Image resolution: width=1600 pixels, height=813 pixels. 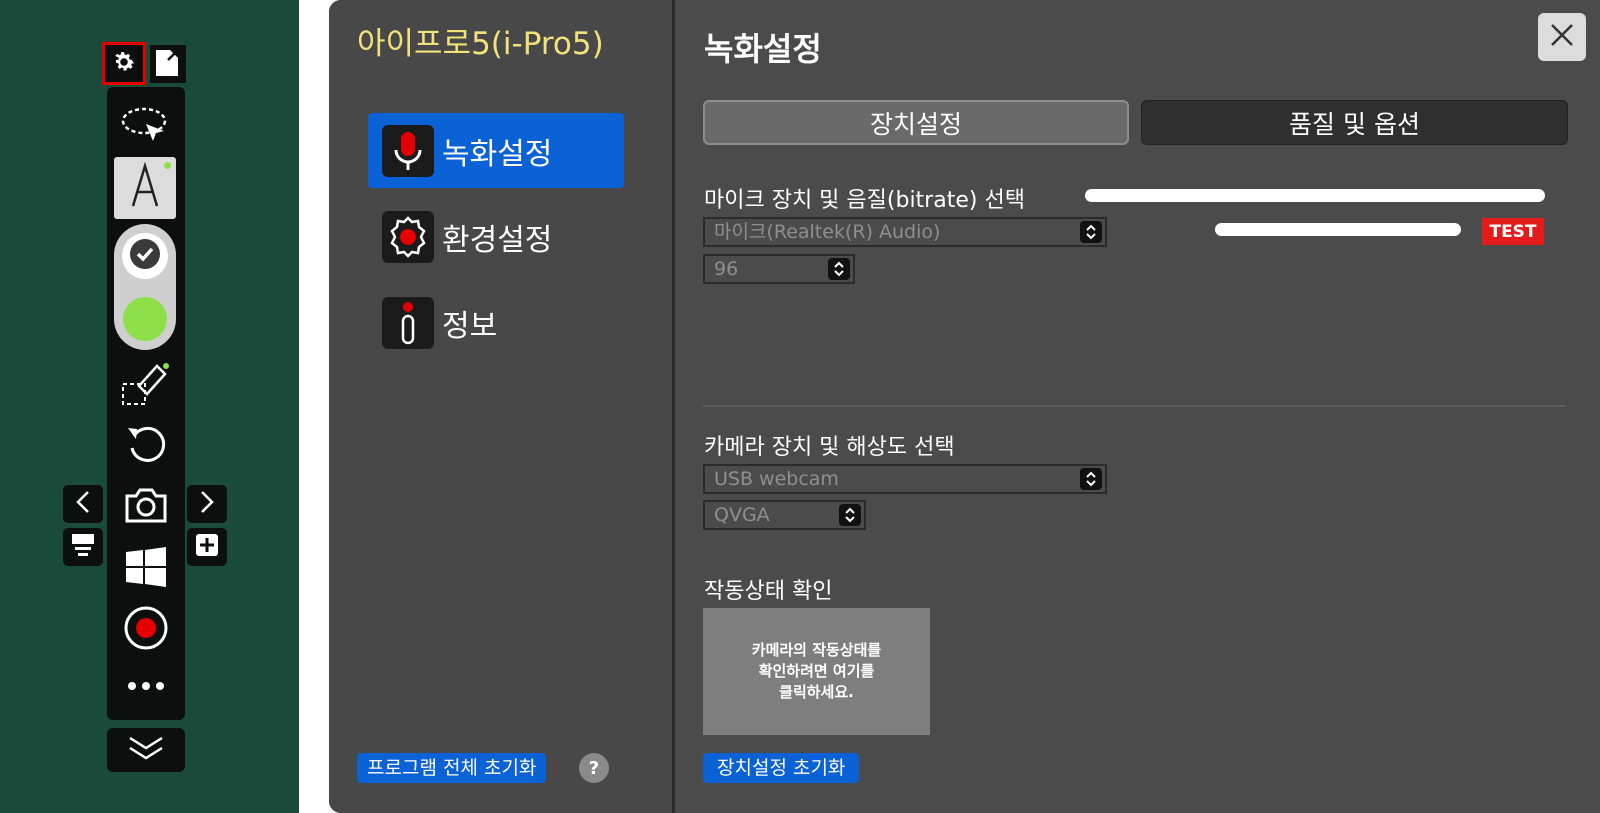 I want to click on mic-device-select: 마이크(Realtek(R) Audio), so click(x=905, y=232).